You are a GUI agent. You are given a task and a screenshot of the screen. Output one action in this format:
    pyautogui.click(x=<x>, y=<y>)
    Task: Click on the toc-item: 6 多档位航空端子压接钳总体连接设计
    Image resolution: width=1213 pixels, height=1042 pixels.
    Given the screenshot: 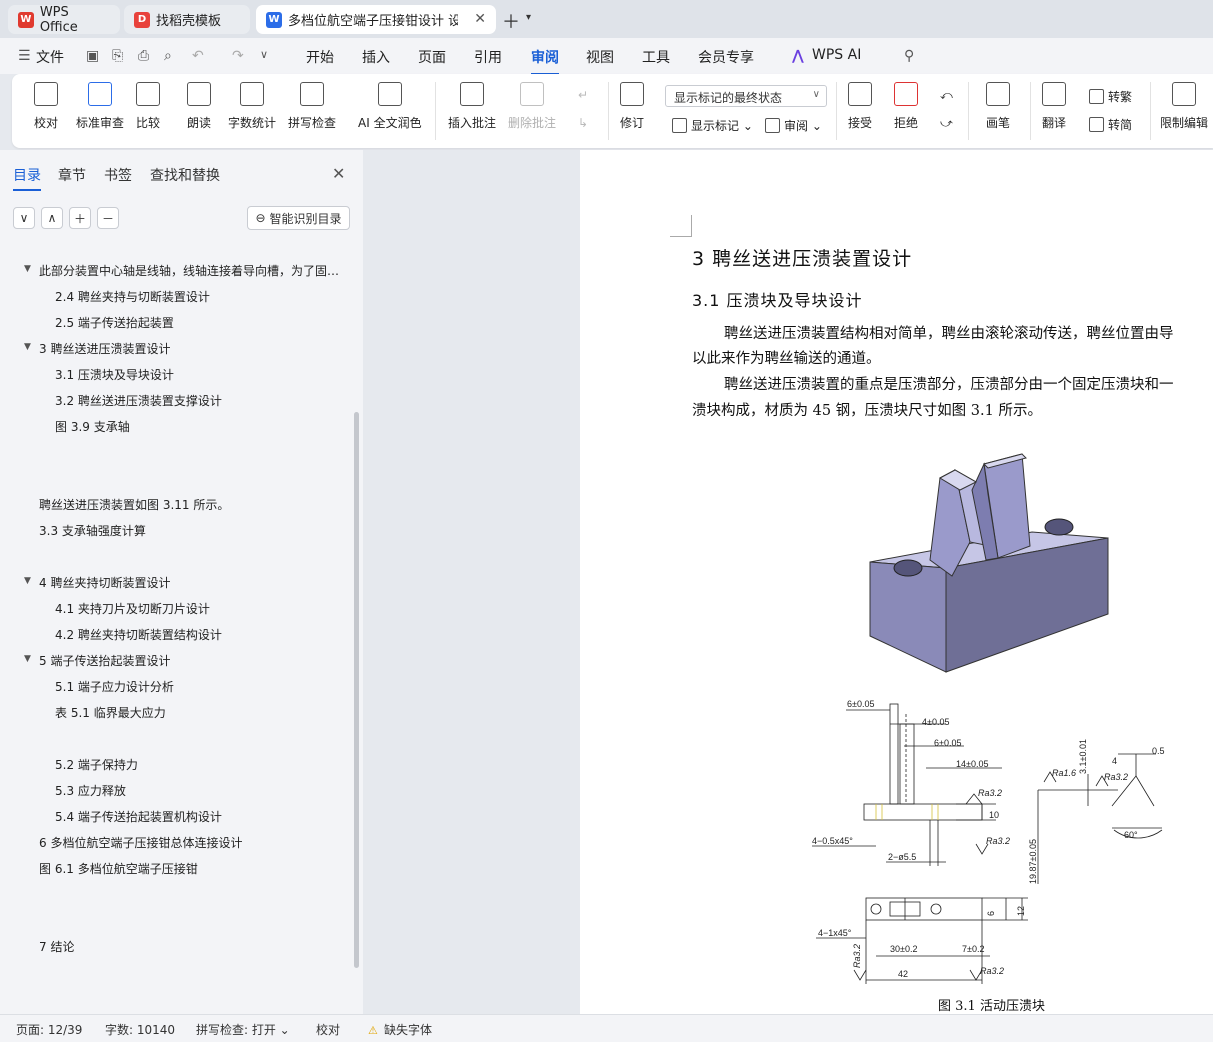 What is the action you would take?
    pyautogui.click(x=140, y=842)
    